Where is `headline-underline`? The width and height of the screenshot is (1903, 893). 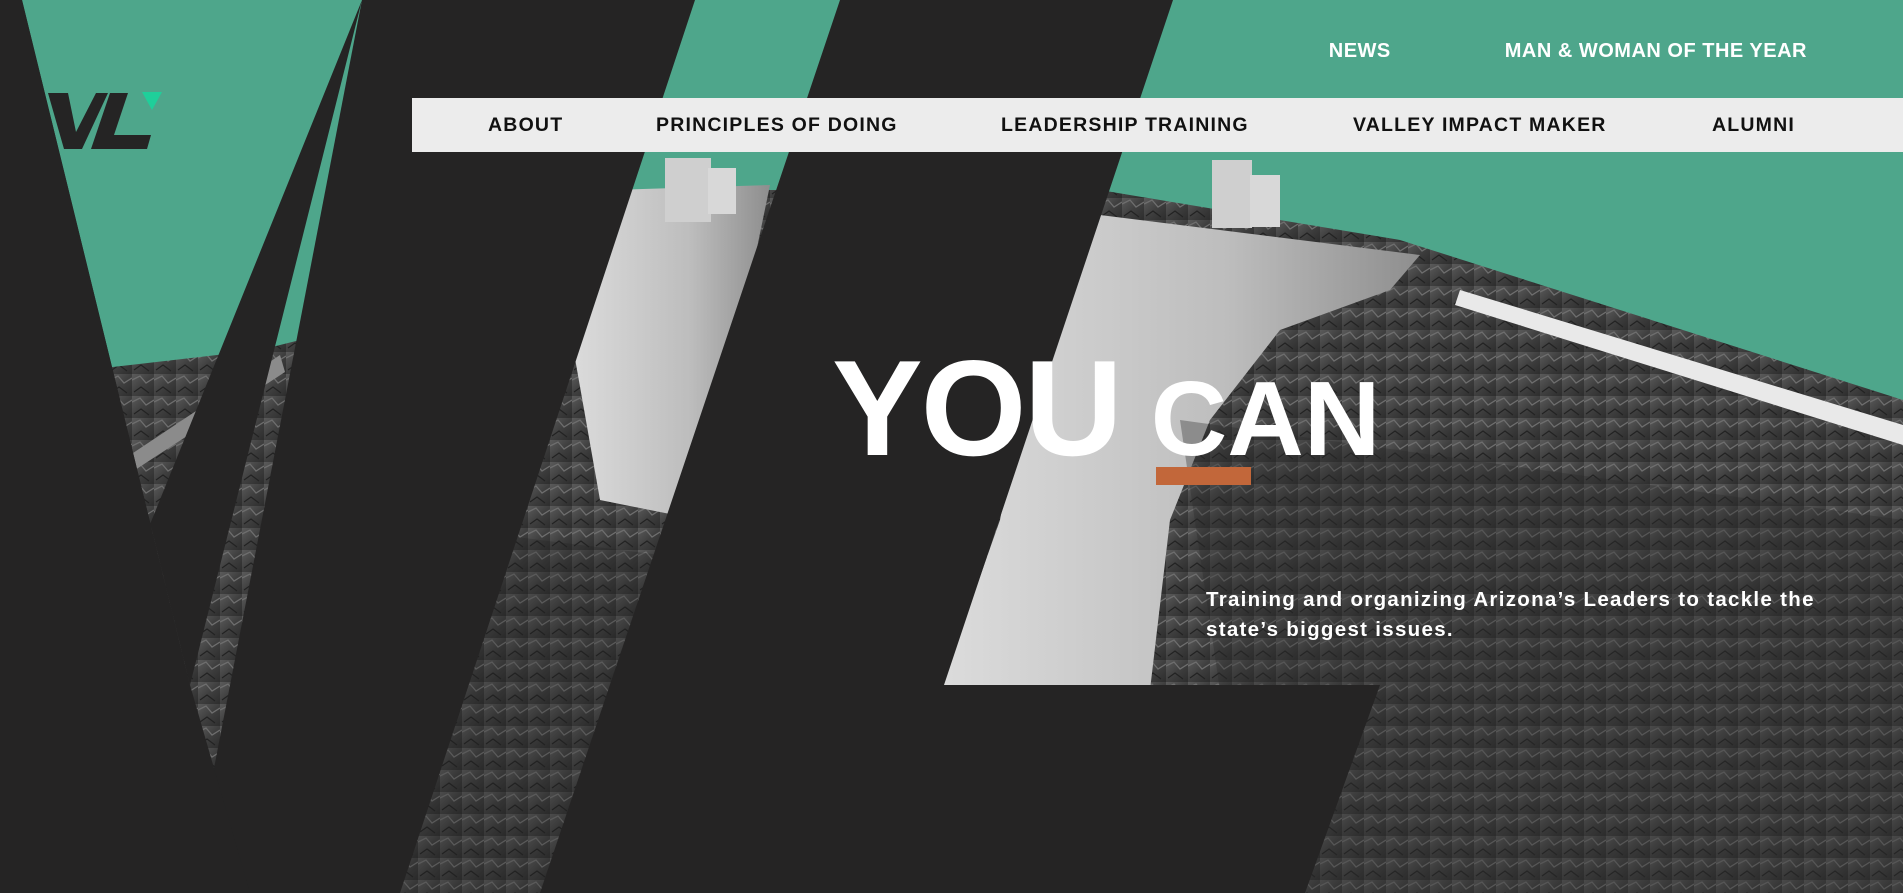 headline-underline is located at coordinates (1203, 476).